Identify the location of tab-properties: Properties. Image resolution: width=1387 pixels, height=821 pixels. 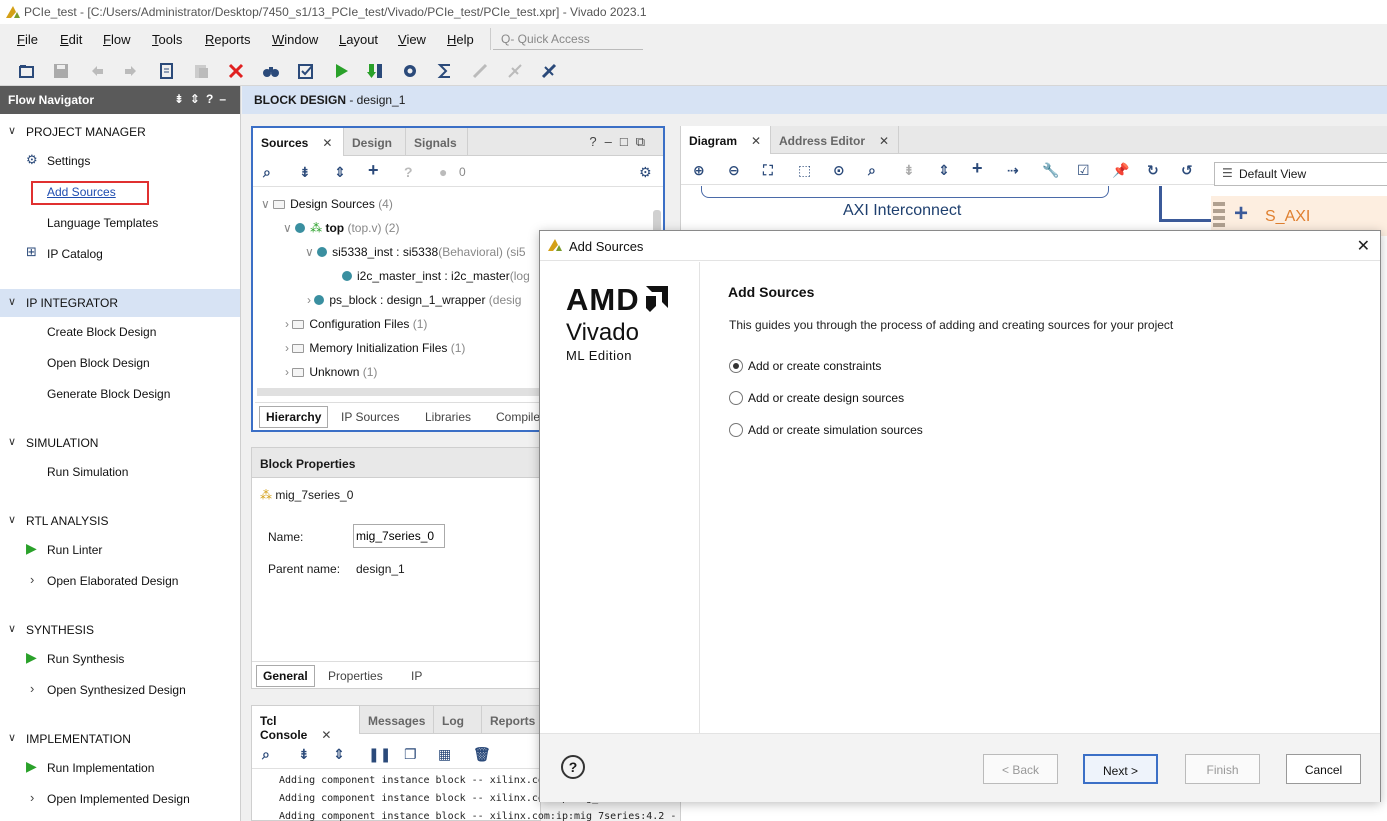
(355, 676).